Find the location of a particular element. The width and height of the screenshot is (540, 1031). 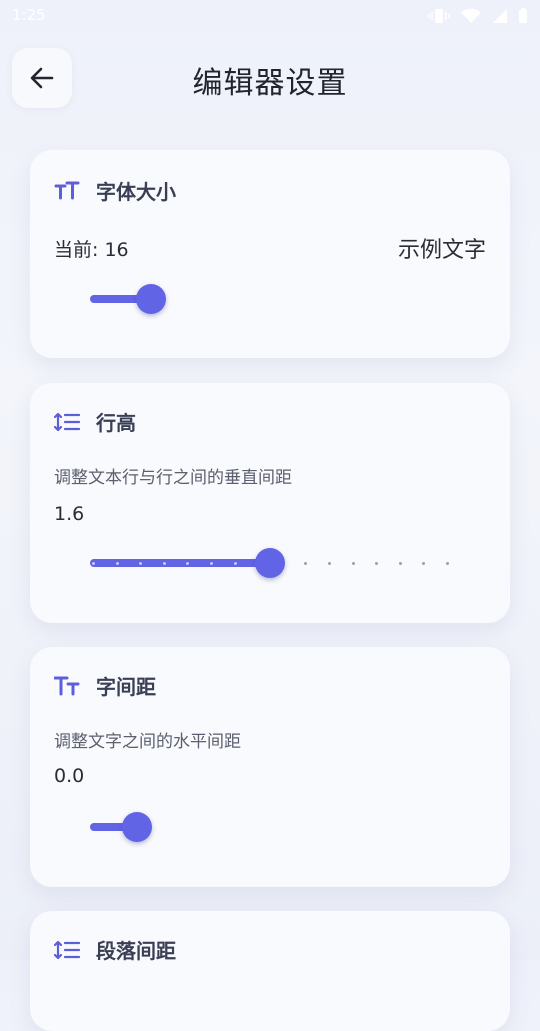

line-height-description: 调整文本行与行之间的垂直间距 is located at coordinates (173, 478).